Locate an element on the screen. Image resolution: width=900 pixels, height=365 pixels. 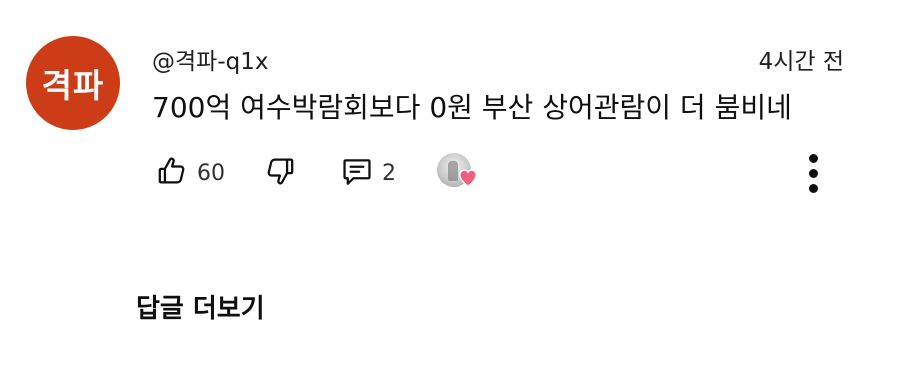
like-button: 60 is located at coordinates (190, 173).